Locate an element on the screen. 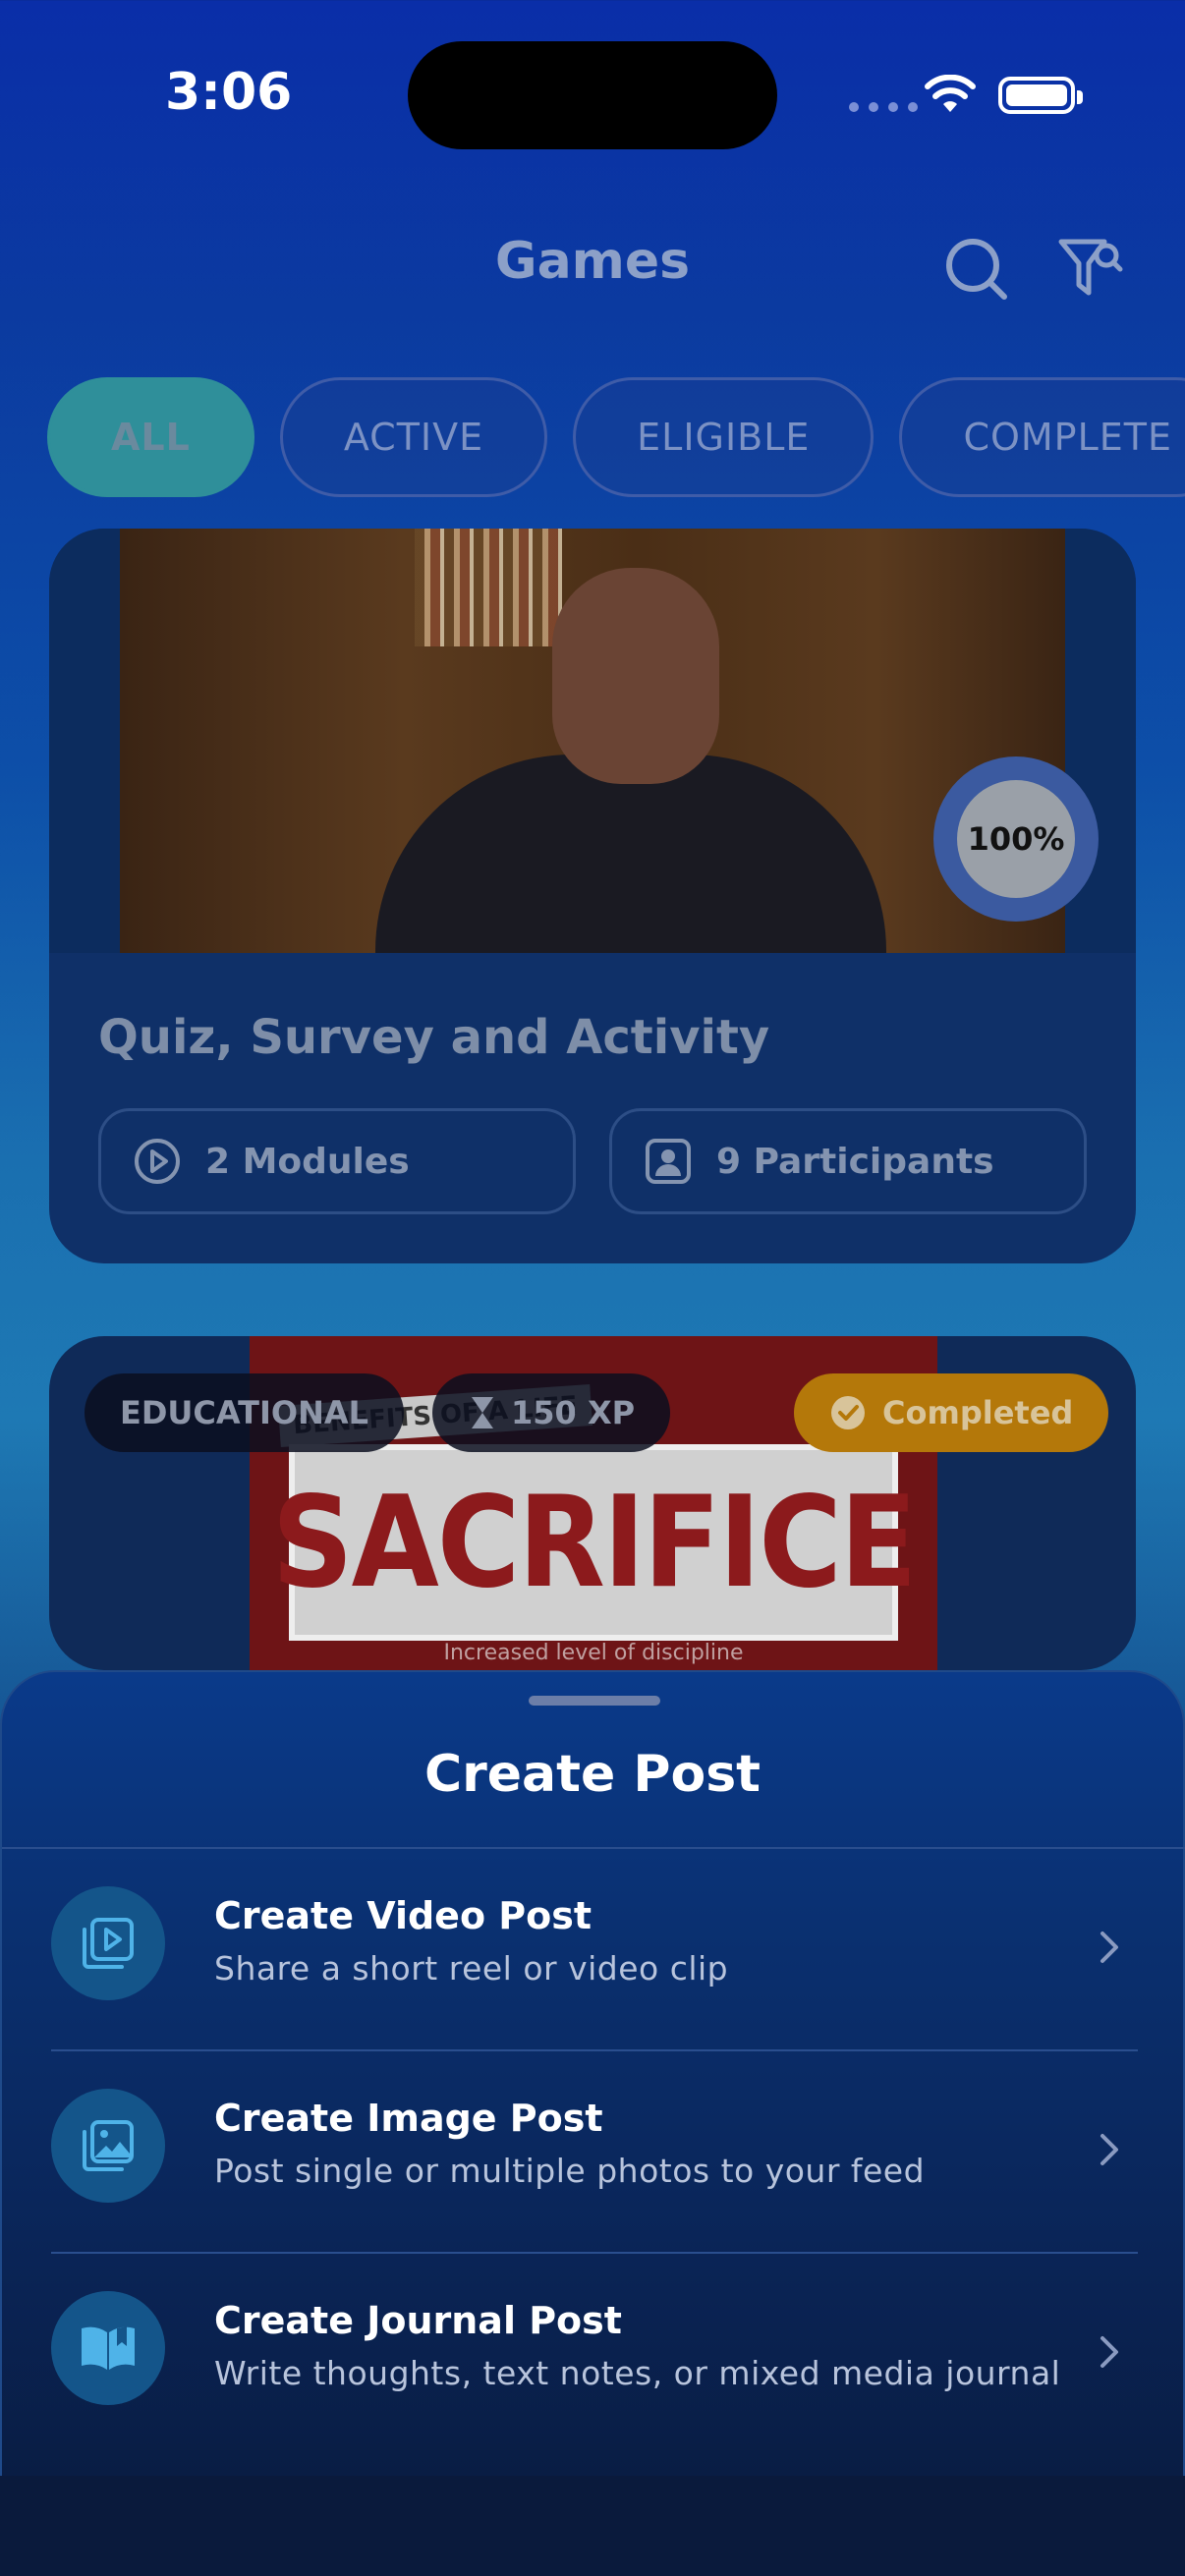 This screenshot has width=1185, height=2576. completed-badge: Completed is located at coordinates (952, 1412).